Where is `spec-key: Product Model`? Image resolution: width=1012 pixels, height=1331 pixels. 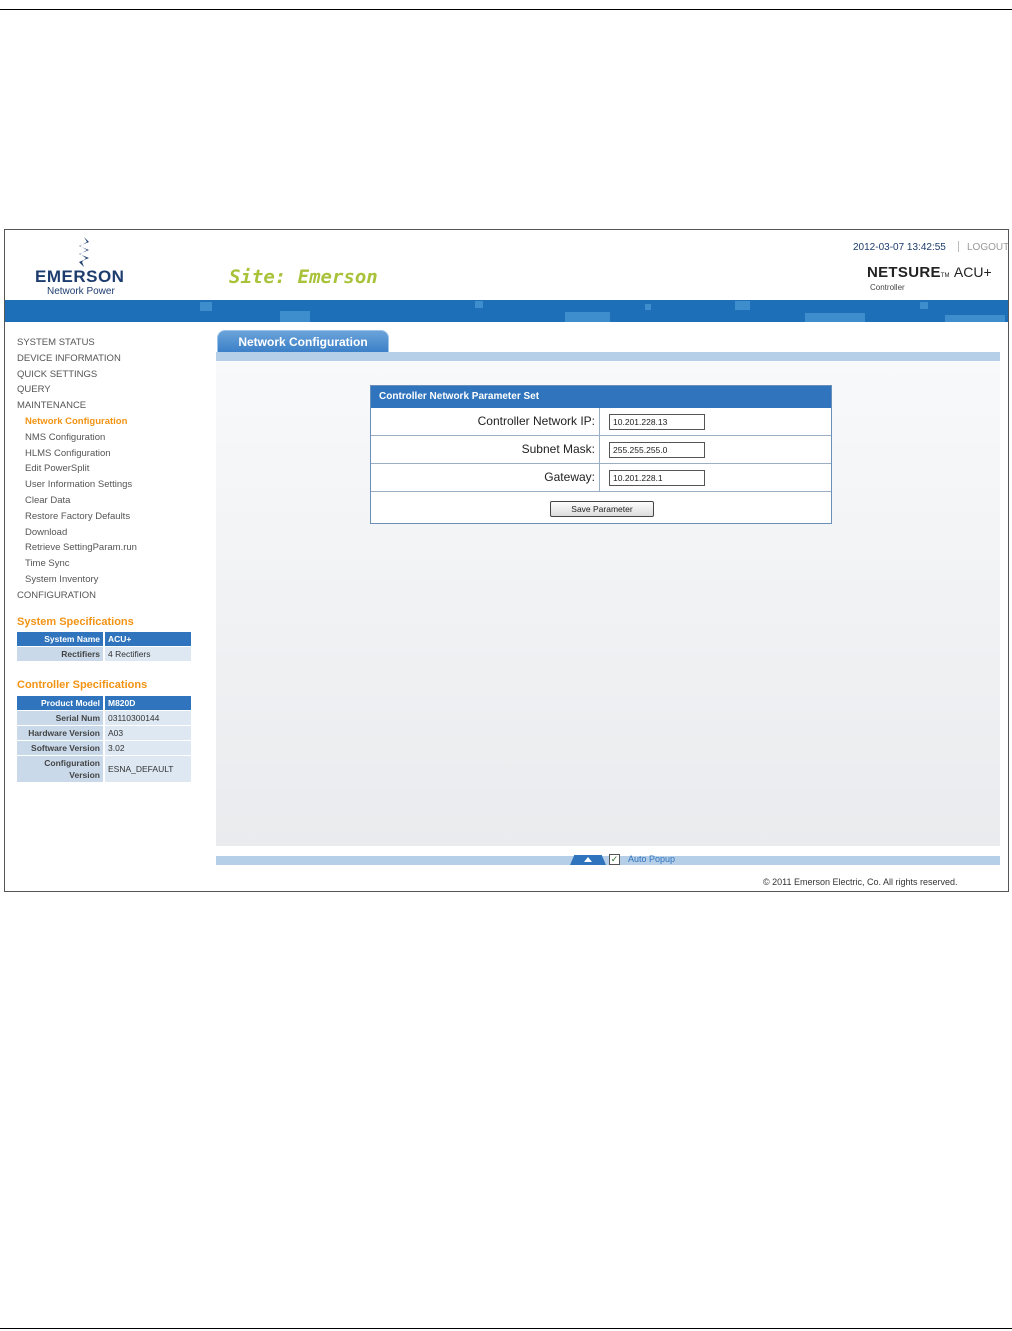 spec-key: Product Model is located at coordinates (61, 703).